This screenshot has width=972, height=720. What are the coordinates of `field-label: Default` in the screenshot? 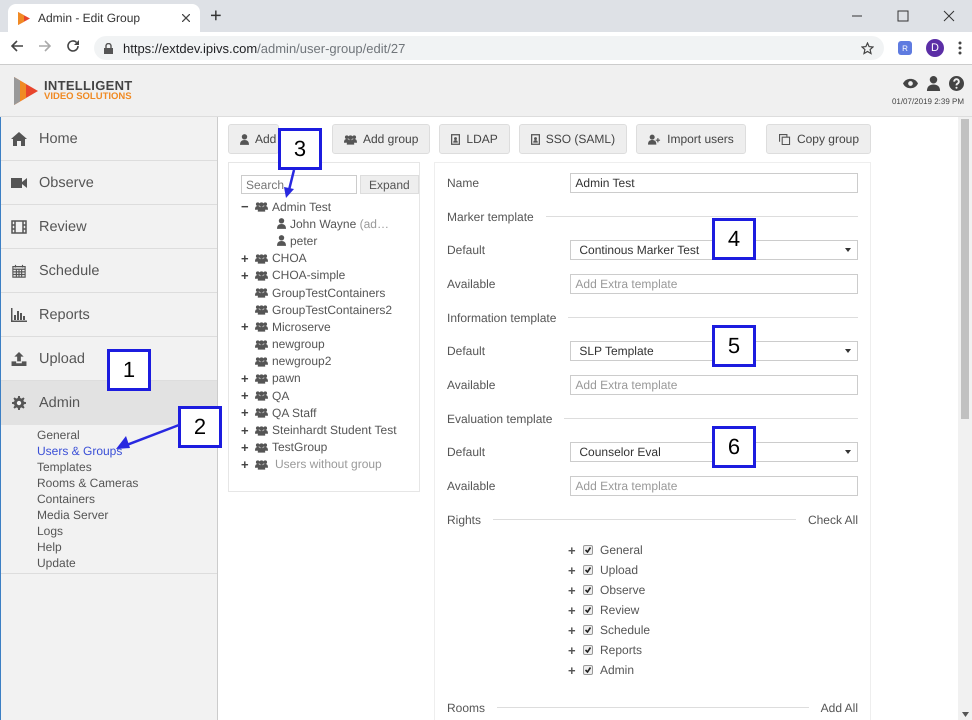 It's located at (466, 351).